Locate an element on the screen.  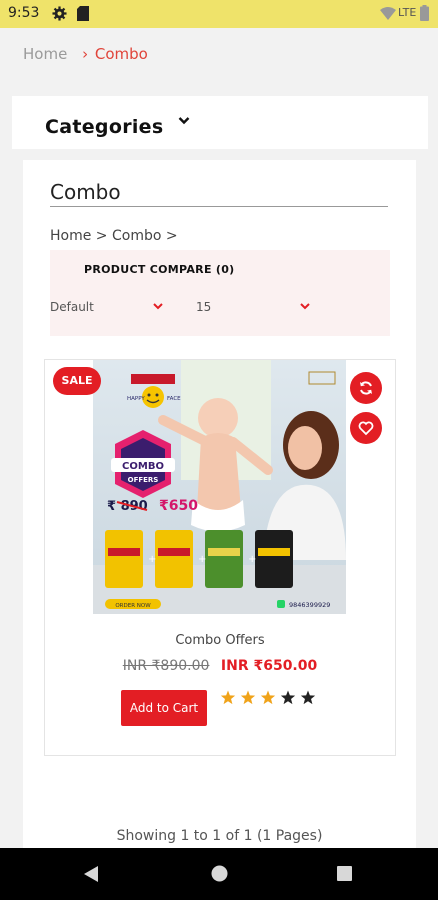
price-row: INR ₹890.00 INR ₹650.00 is located at coordinates (220, 666).